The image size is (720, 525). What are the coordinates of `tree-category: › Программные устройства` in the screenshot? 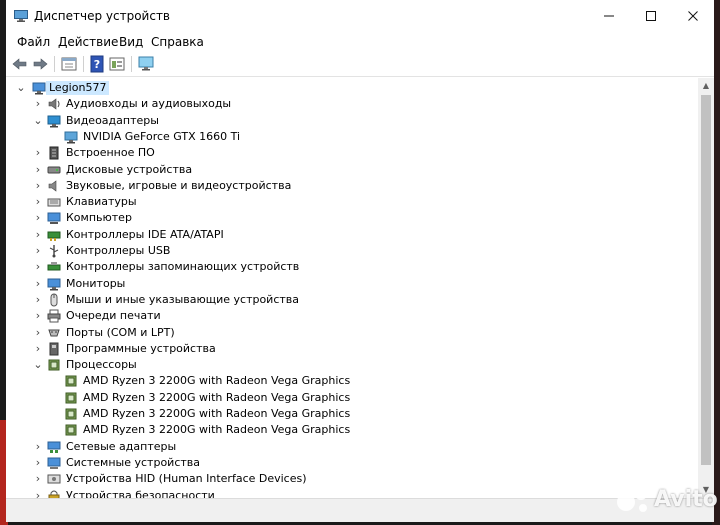 It's located at (351, 349).